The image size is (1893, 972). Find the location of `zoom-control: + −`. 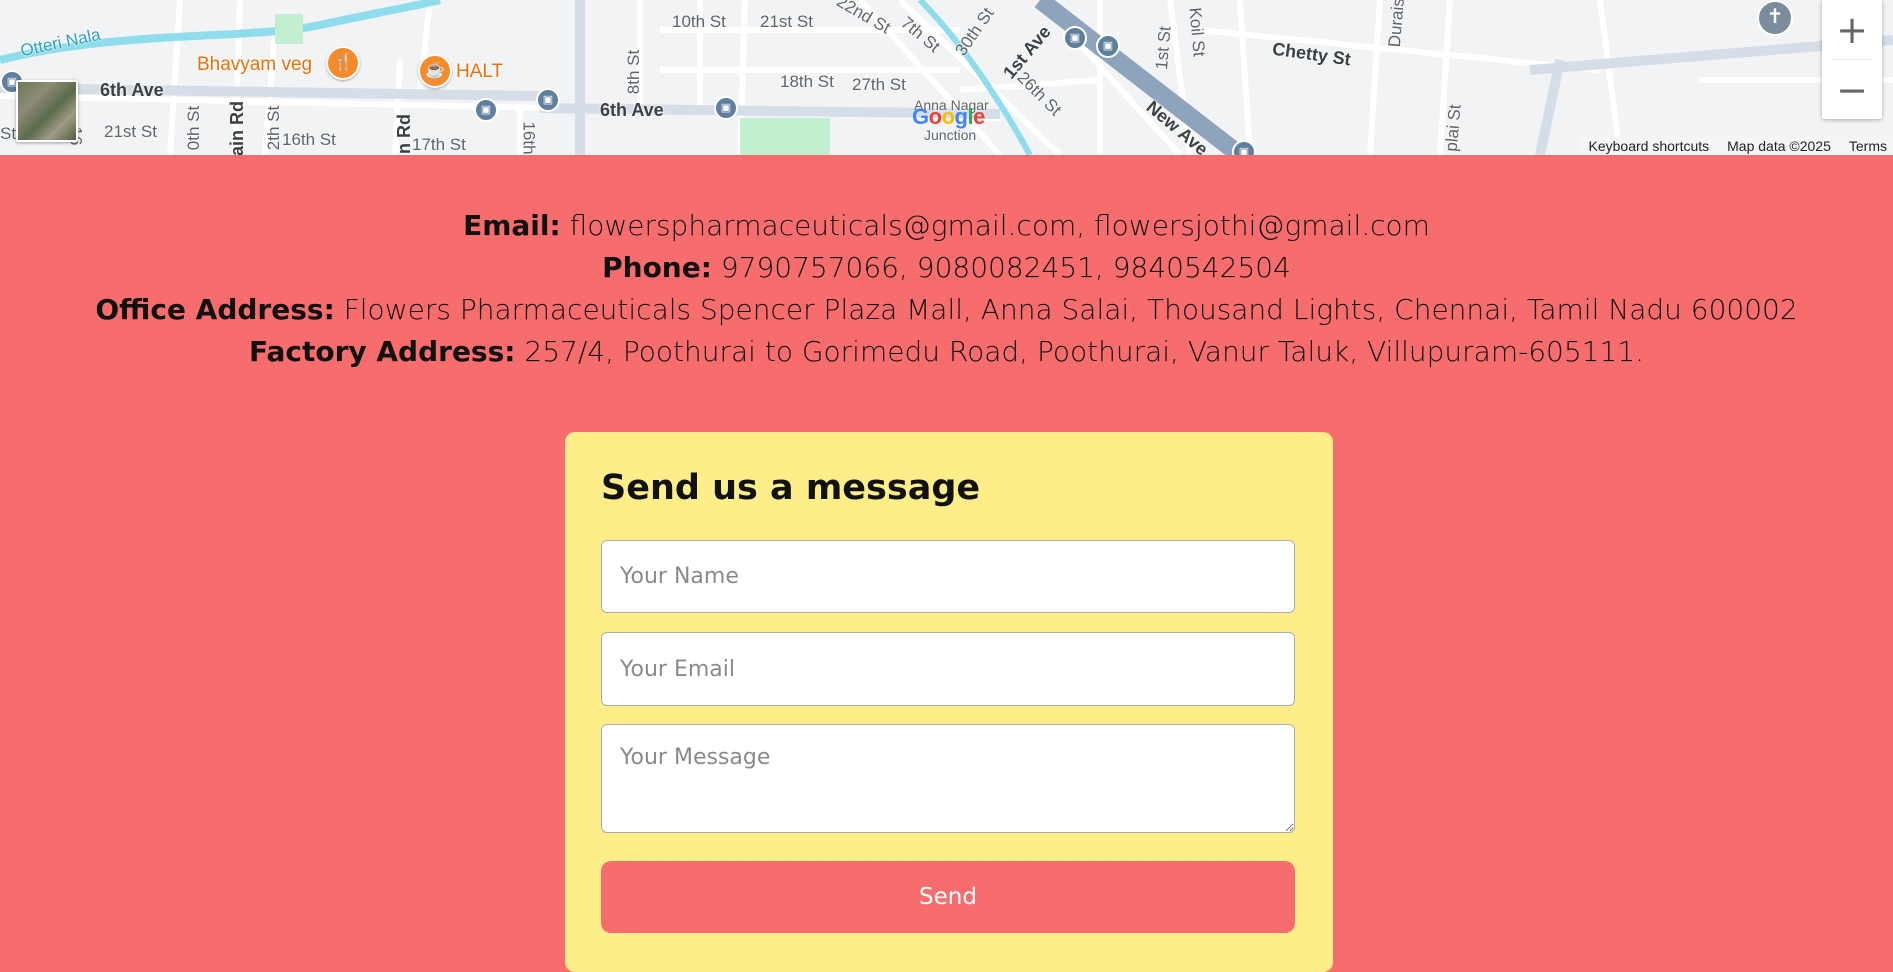

zoom-control: + − is located at coordinates (1852, 59).